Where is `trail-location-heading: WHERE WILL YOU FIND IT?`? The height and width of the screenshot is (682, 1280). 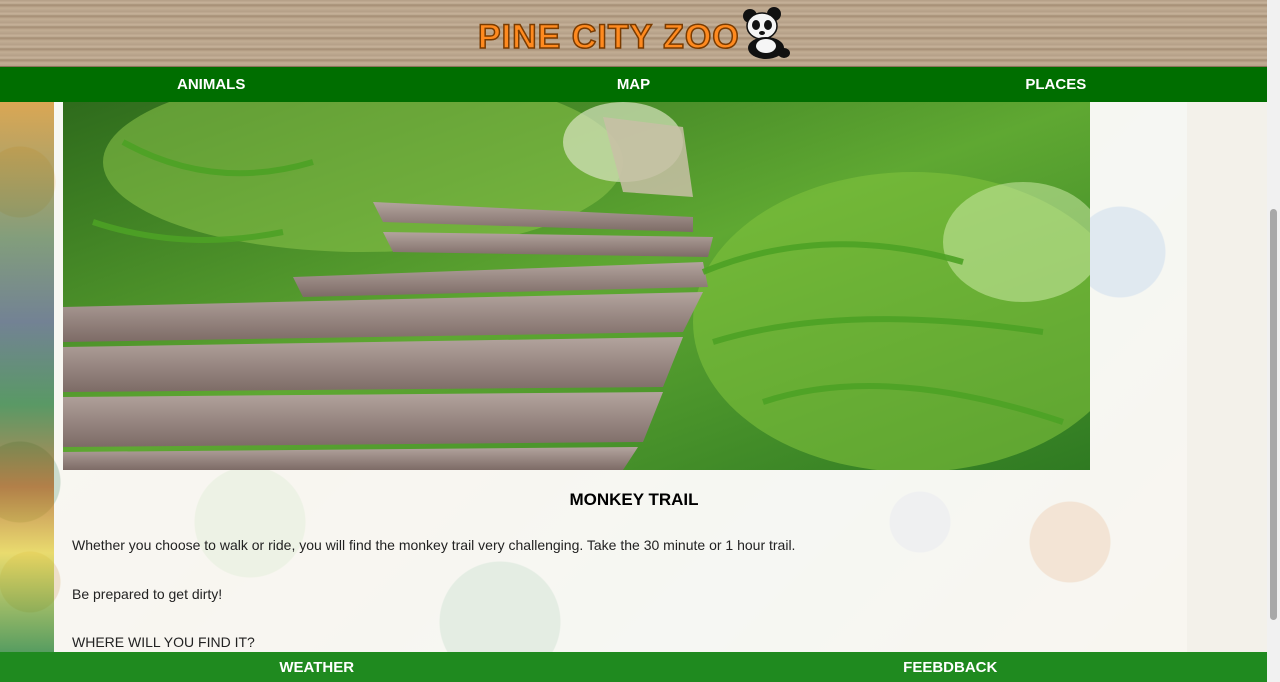 trail-location-heading: WHERE WILL YOU FIND IT? is located at coordinates (163, 642).